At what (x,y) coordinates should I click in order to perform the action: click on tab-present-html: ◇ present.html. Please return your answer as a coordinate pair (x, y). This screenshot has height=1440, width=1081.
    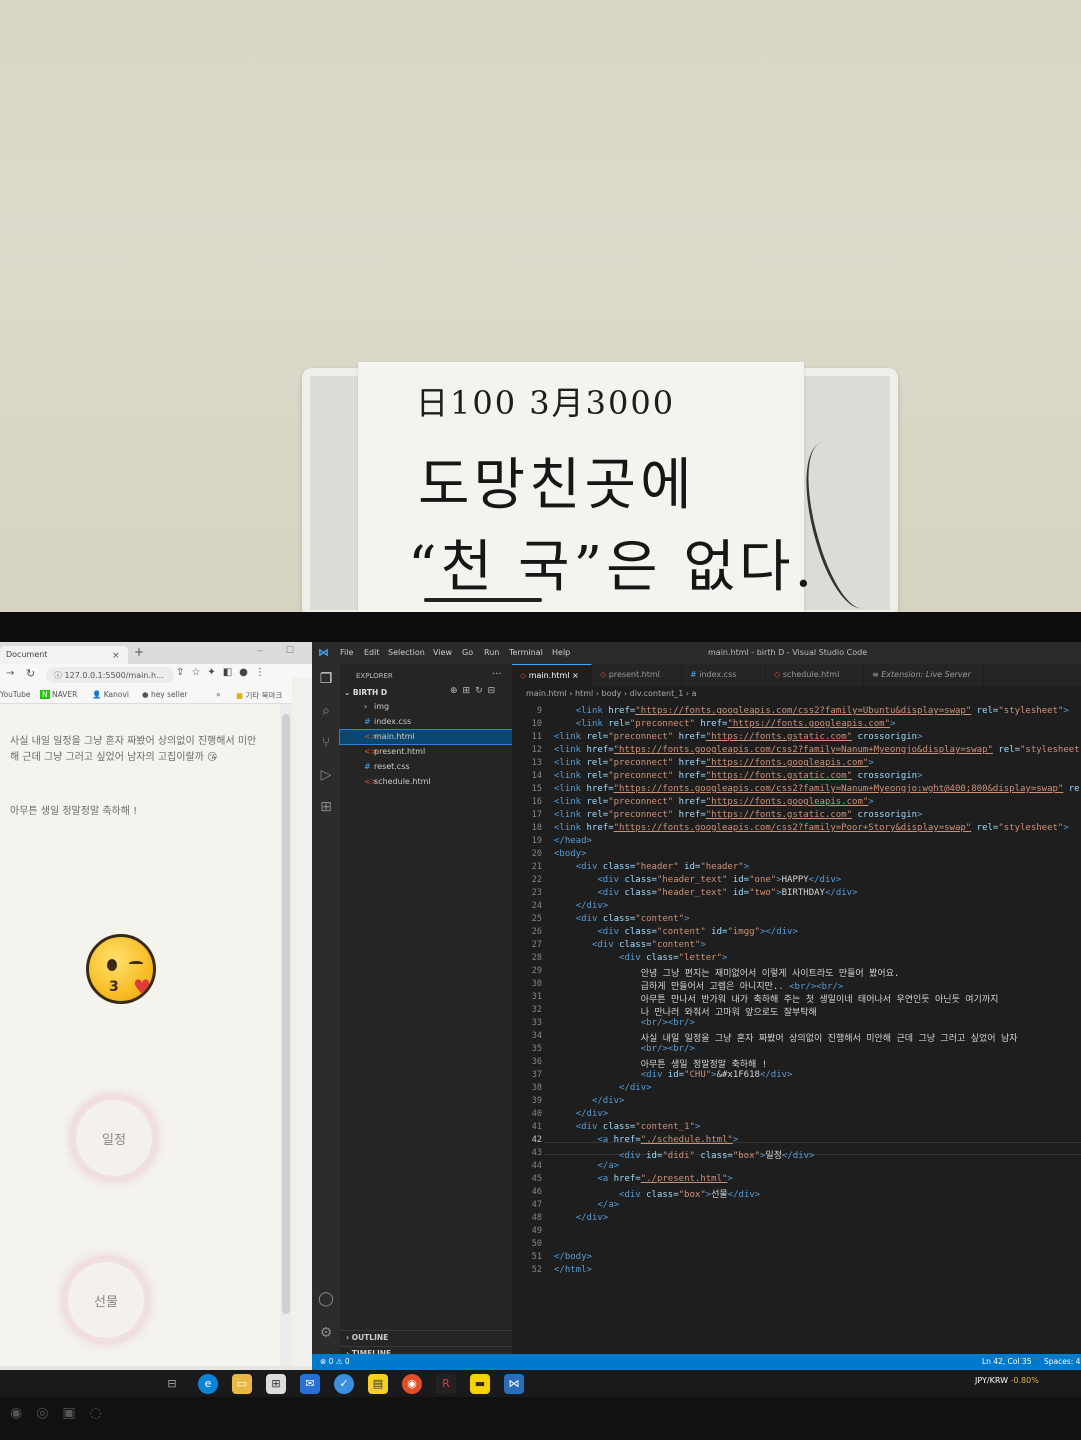
    Looking at the image, I should click on (637, 675).